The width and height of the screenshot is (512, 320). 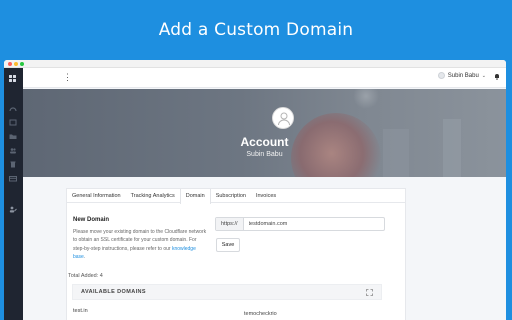 I want to click on close-window-dot, so click(x=10, y=64).